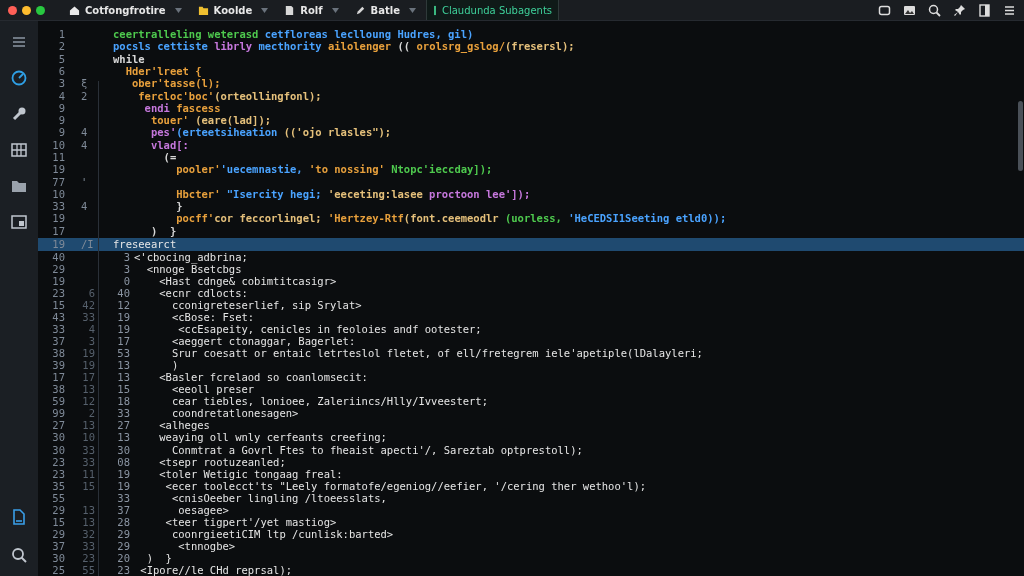 The width and height of the screenshot is (1024, 576). What do you see at coordinates (91, 292) in the screenshot?
I see `line-number: 6` at bounding box center [91, 292].